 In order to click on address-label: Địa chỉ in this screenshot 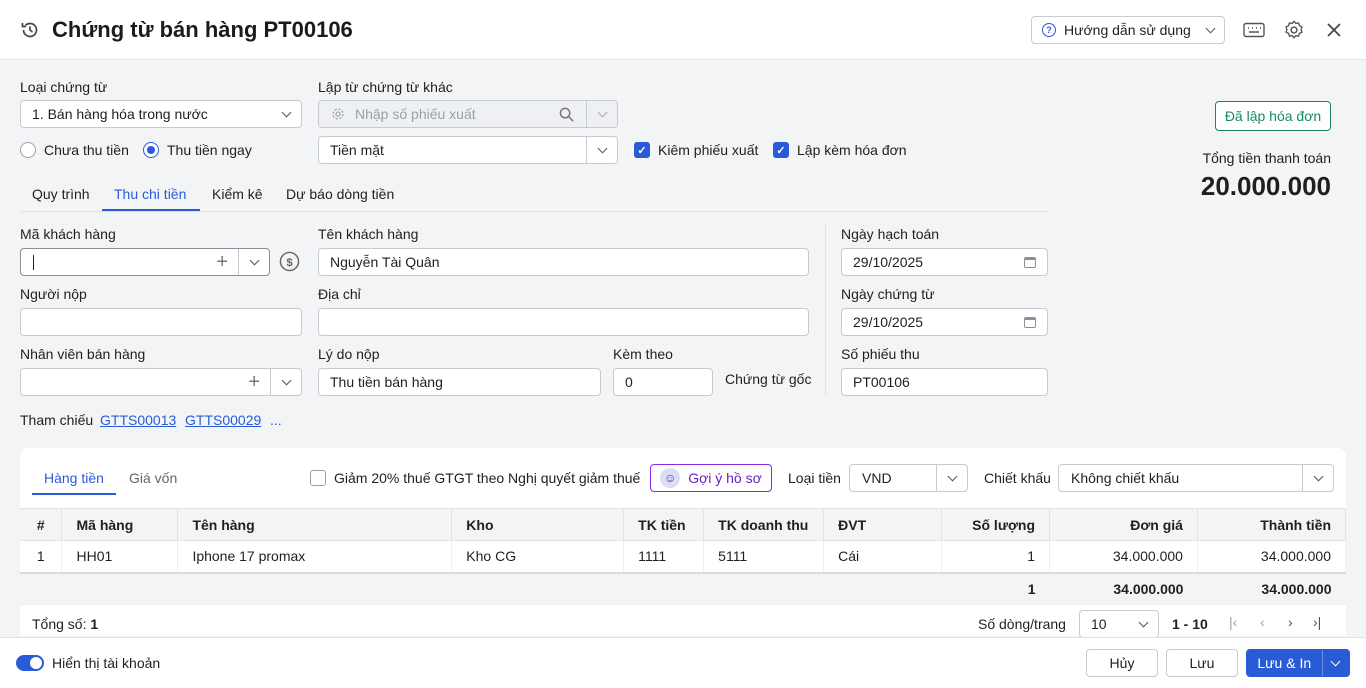, I will do `click(339, 294)`.